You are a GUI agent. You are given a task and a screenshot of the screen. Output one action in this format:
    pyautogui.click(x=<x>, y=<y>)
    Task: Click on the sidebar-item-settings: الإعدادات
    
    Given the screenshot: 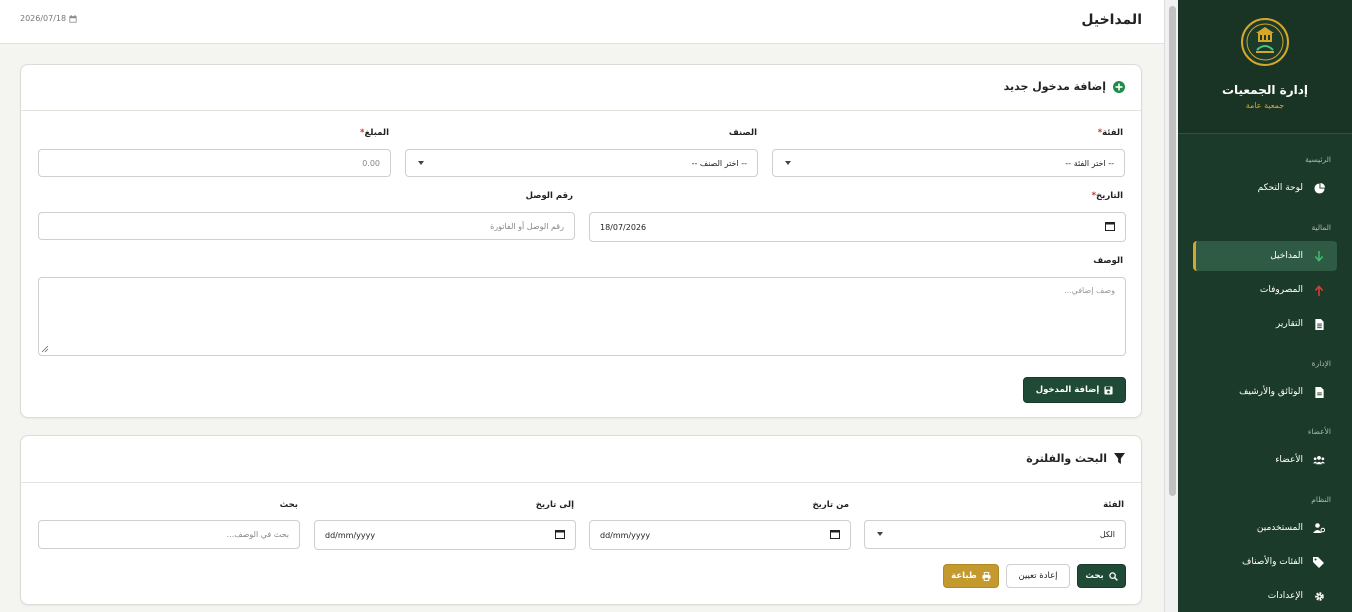 What is the action you would take?
    pyautogui.click(x=1265, y=596)
    